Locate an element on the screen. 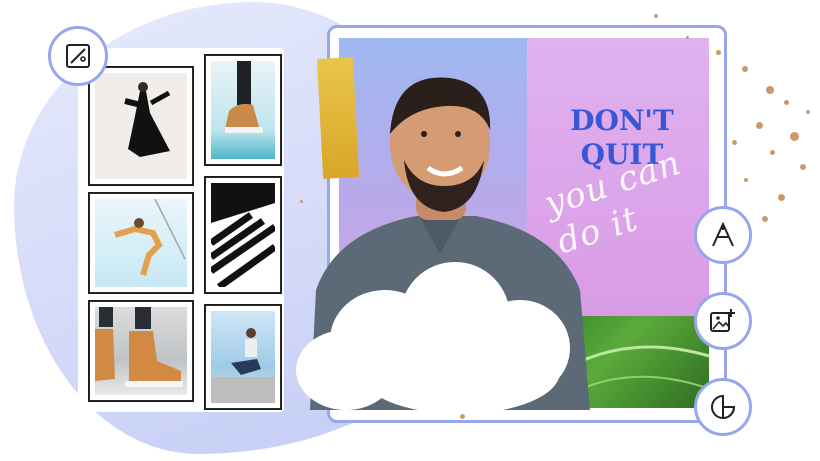 The height and width of the screenshot is (461, 820). sticker-icon is located at coordinates (723, 407).